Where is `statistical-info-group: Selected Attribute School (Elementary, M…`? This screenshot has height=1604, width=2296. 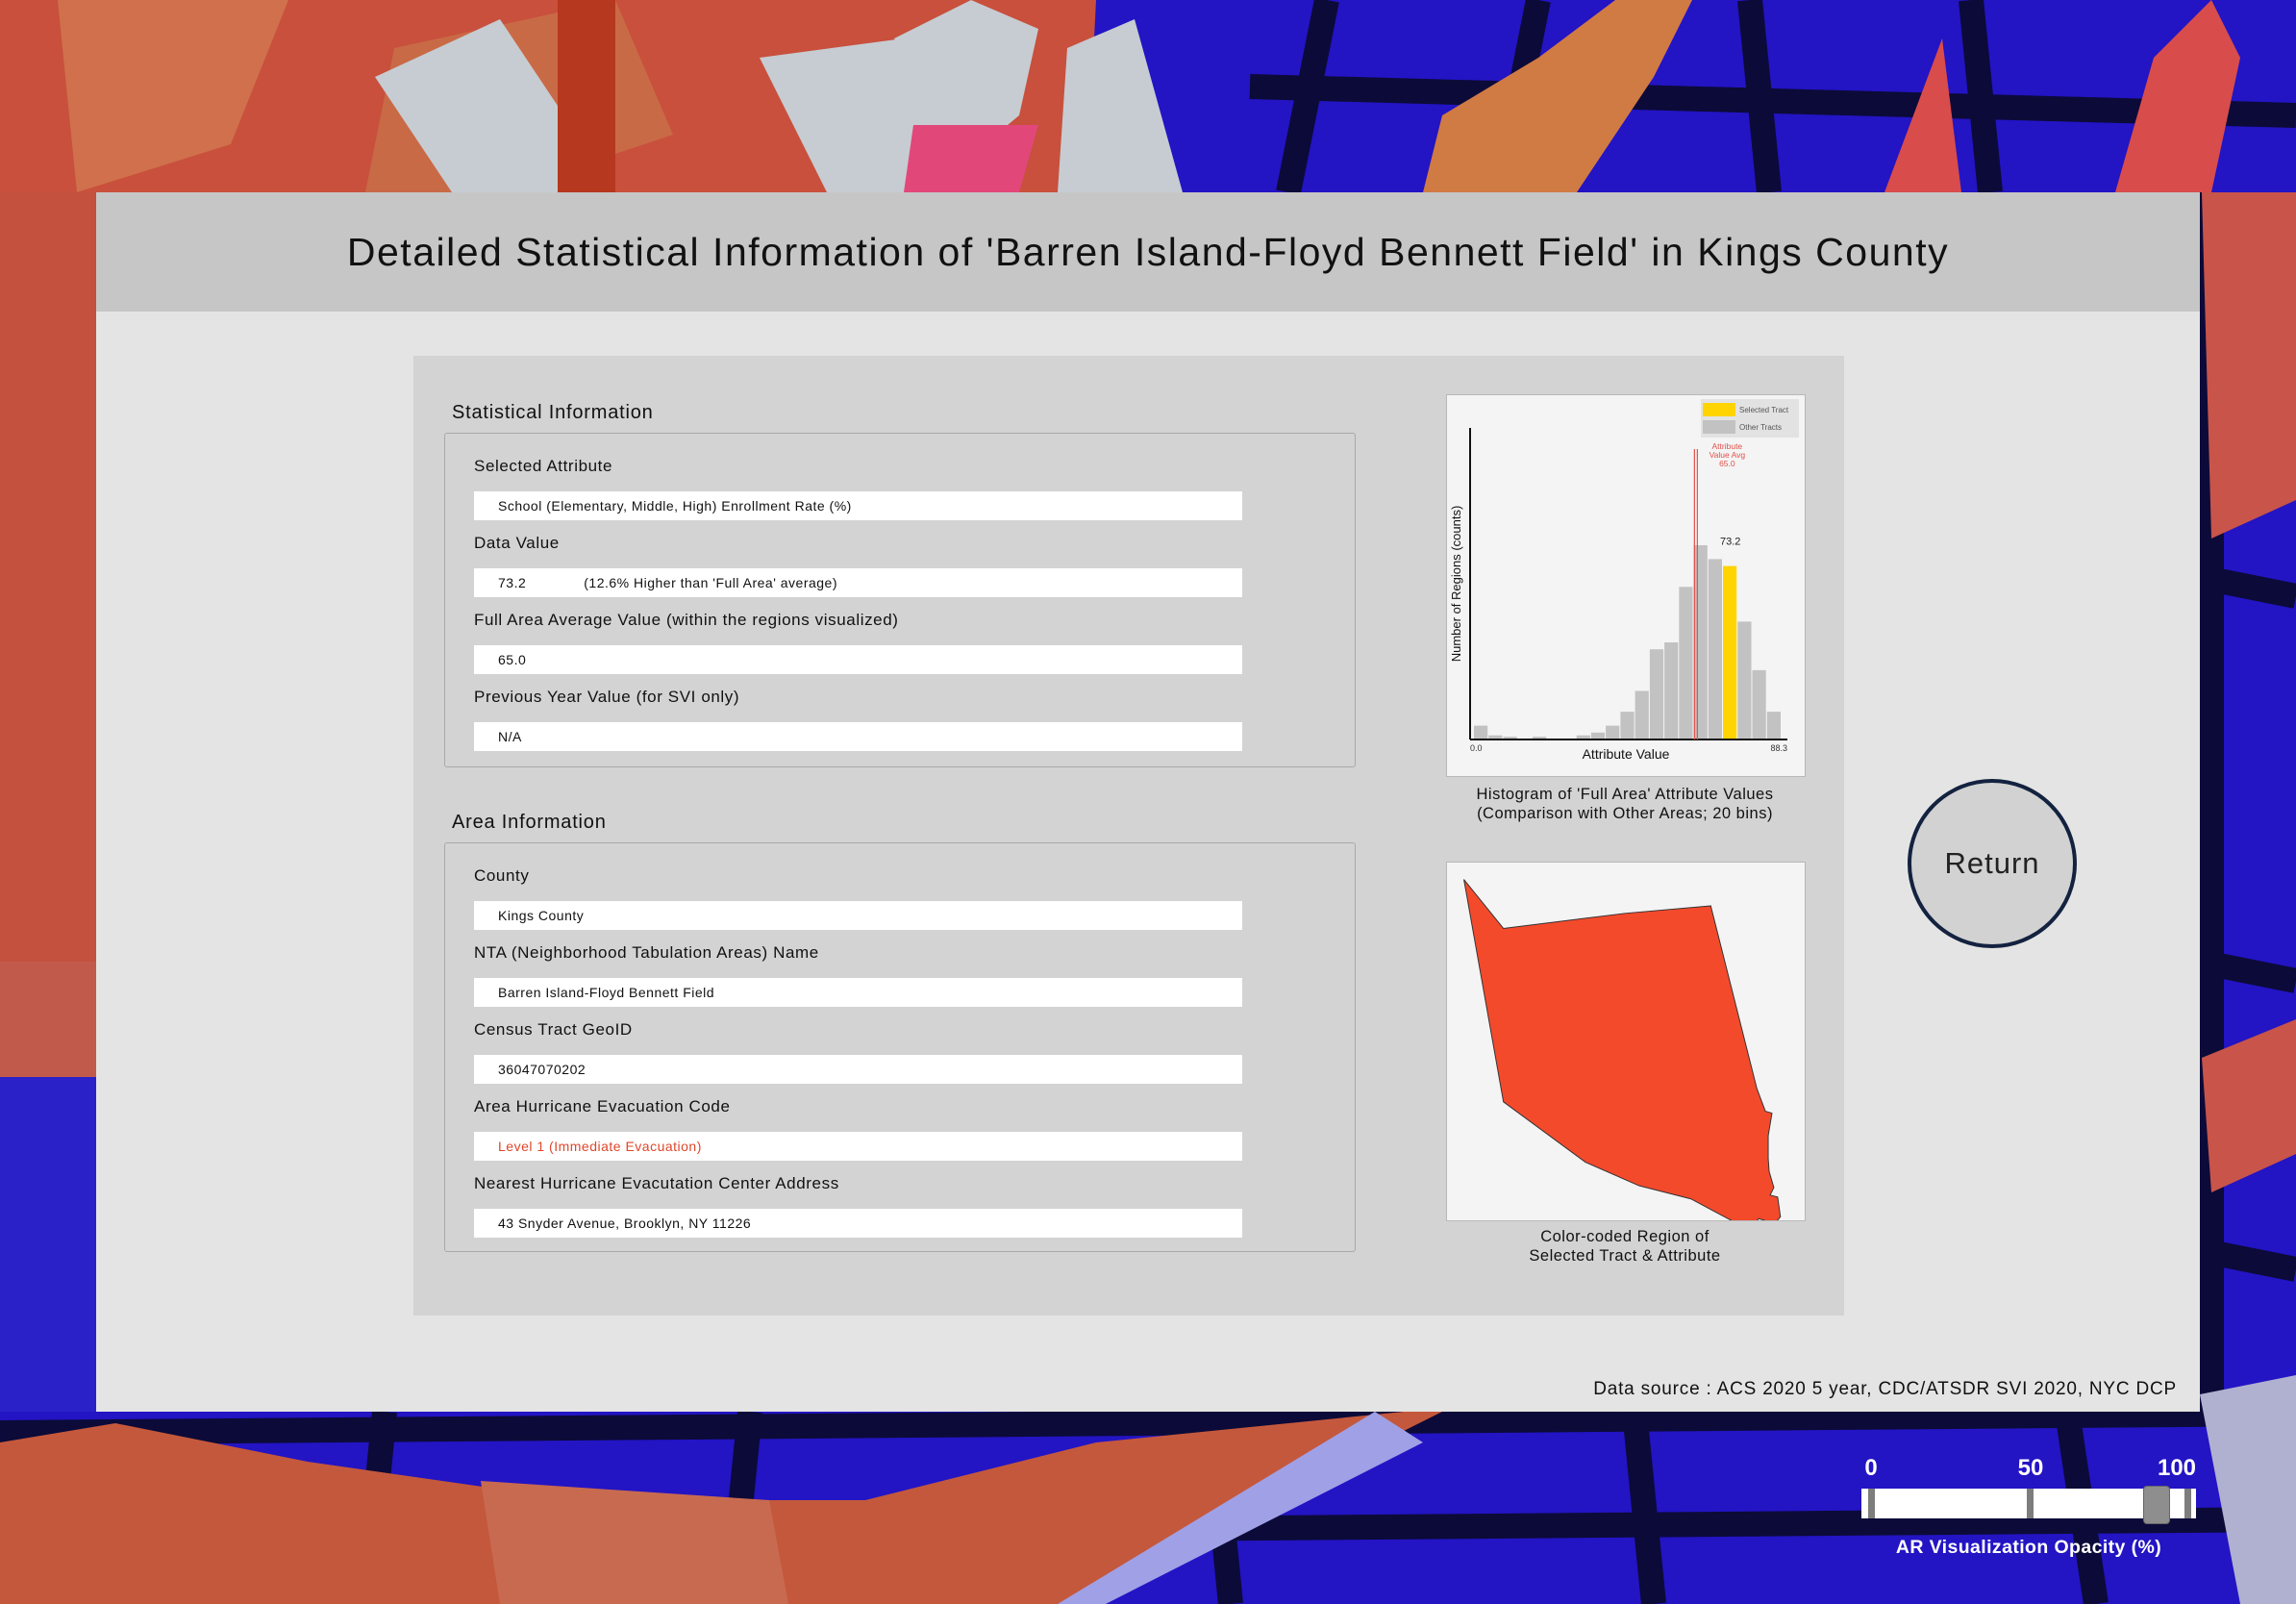 statistical-info-group: Selected Attribute School (Elementary, M… is located at coordinates (900, 600).